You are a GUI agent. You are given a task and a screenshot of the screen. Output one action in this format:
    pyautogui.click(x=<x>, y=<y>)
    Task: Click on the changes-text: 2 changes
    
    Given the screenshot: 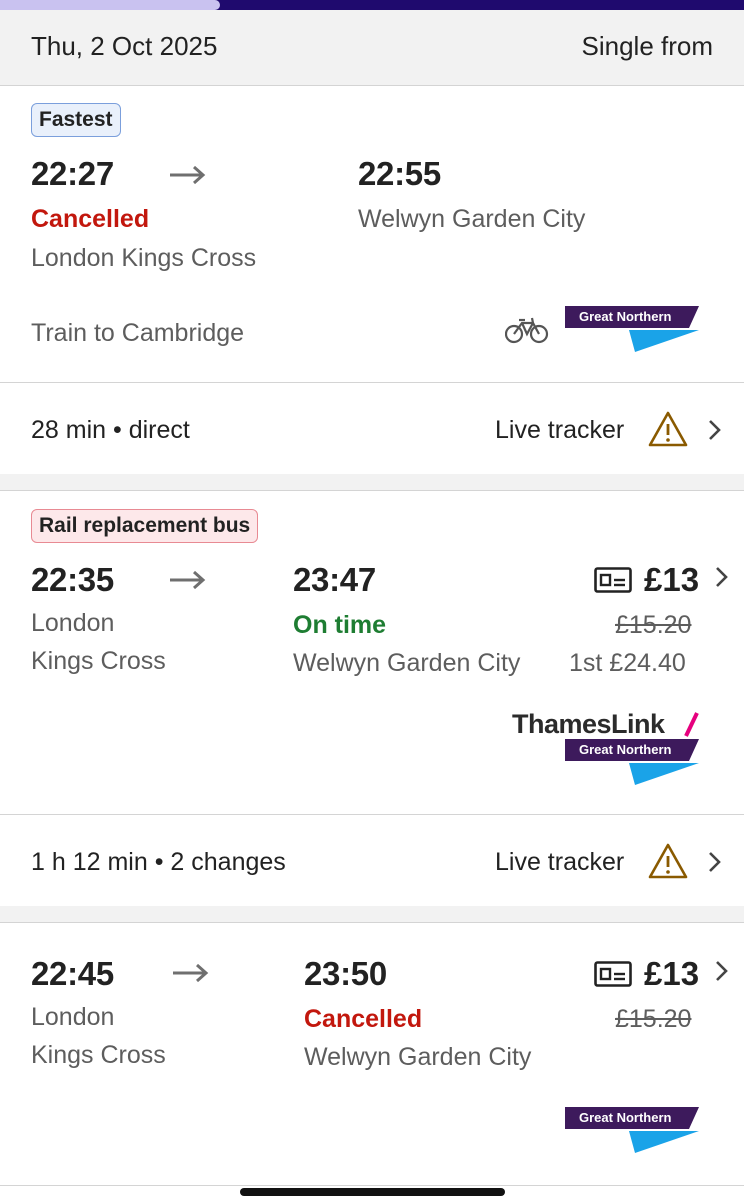 What is the action you would take?
    pyautogui.click(x=228, y=862)
    